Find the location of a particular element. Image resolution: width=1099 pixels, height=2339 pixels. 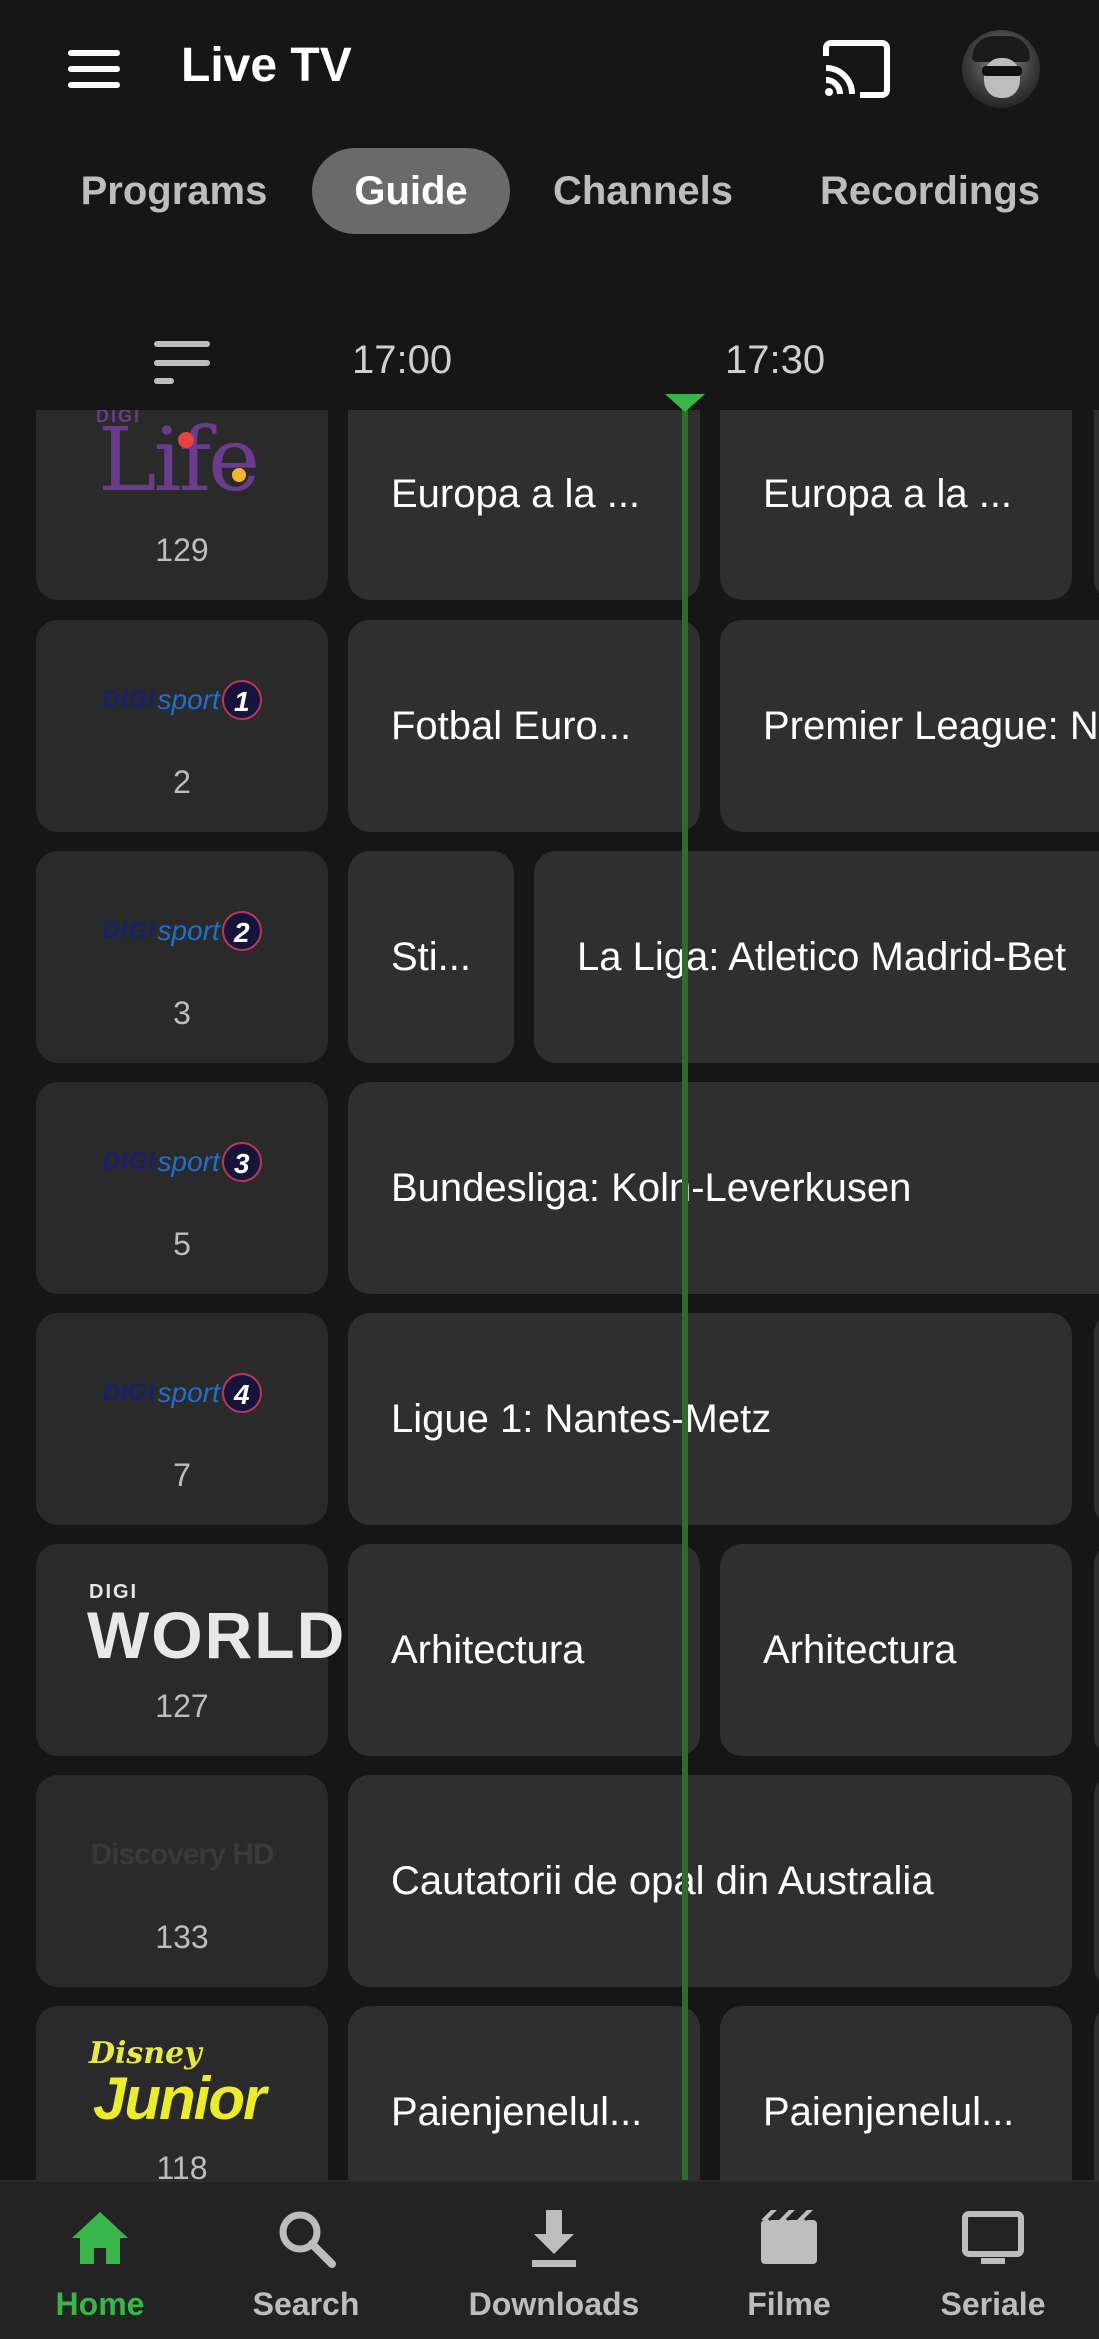

program-title: Cautatorii de opal din Australia is located at coordinates (662, 1881).